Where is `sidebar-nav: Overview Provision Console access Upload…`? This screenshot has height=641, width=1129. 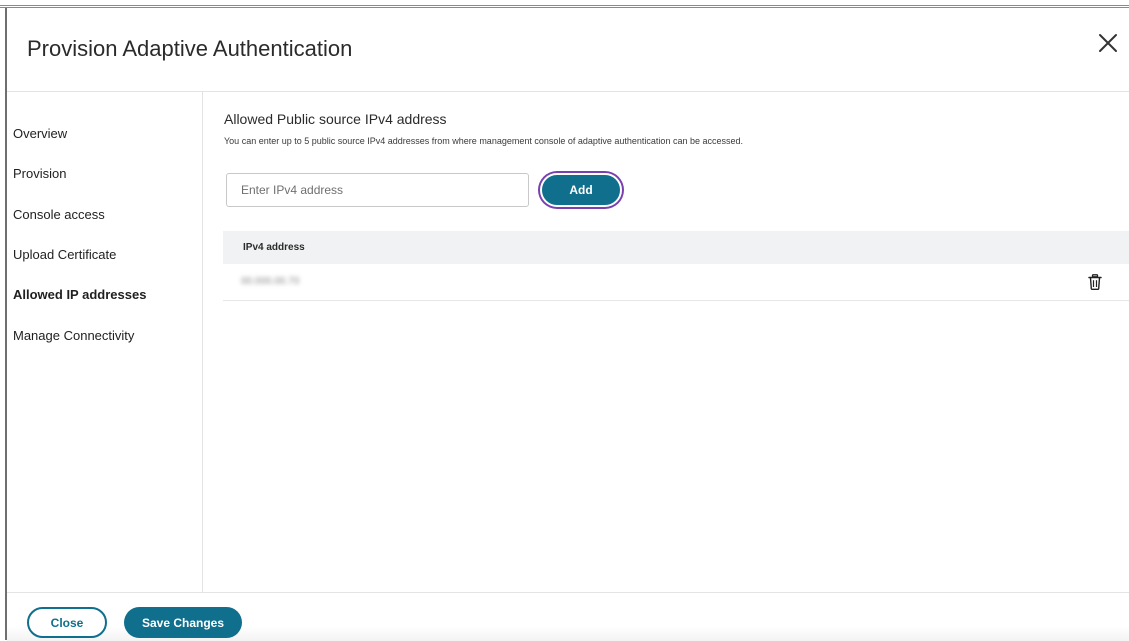 sidebar-nav: Overview Provision Console access Upload… is located at coordinates (105, 342).